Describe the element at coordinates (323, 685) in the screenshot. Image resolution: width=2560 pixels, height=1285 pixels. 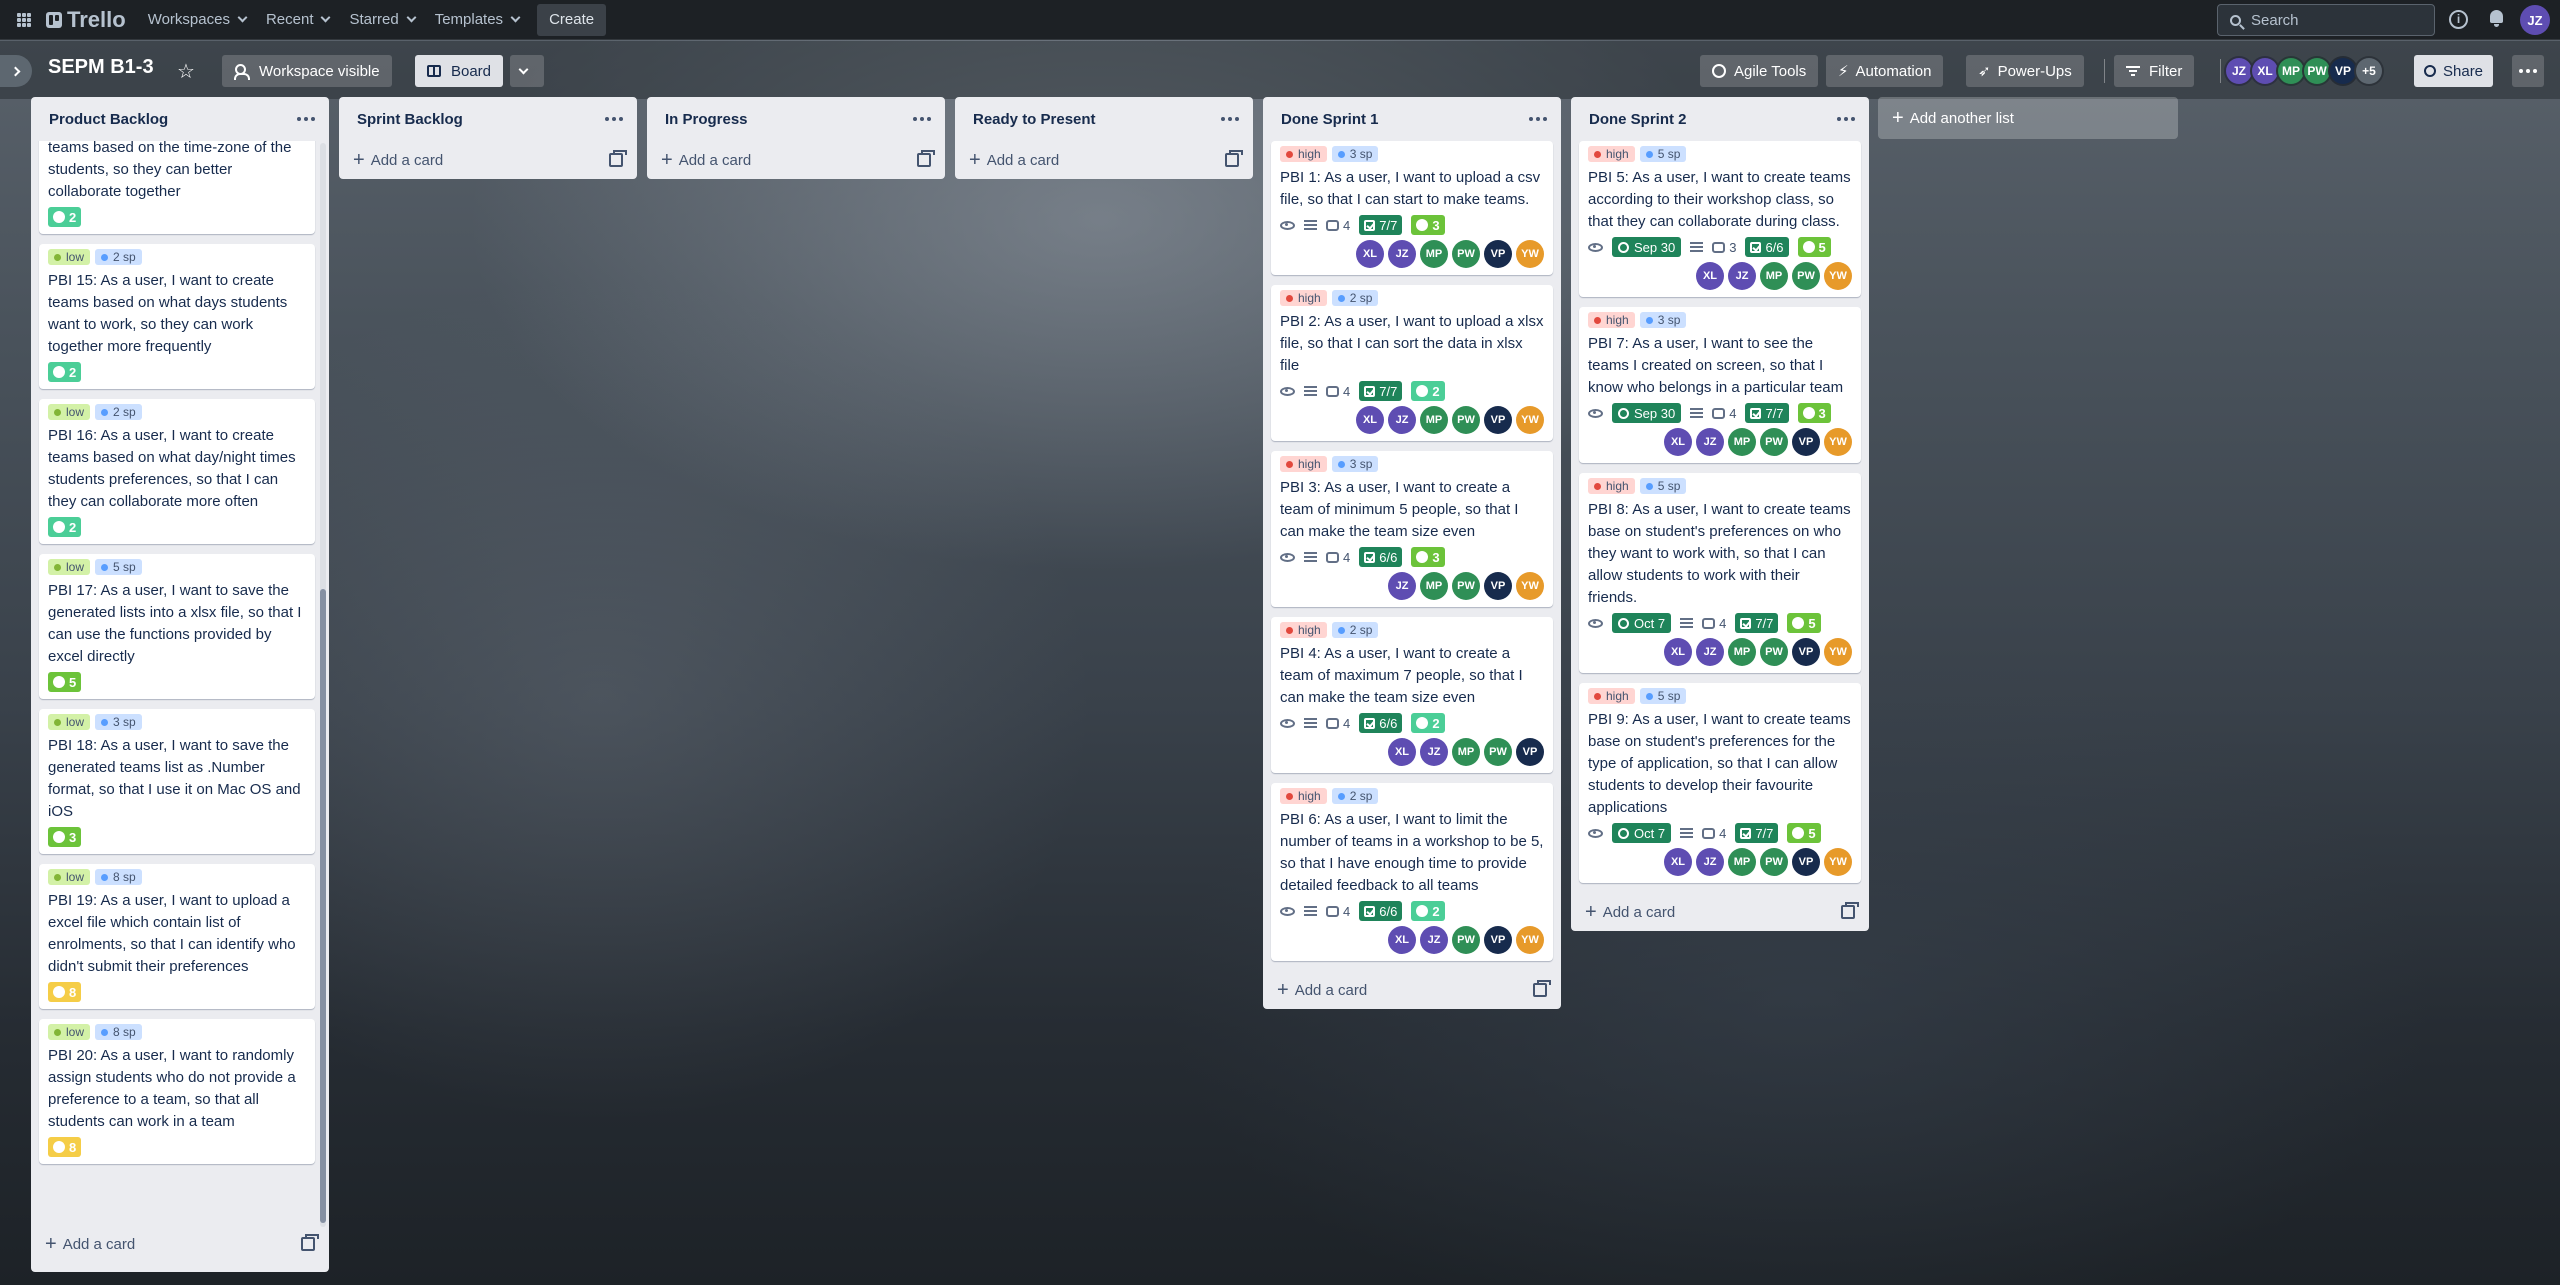
I see `list-scrollbar` at that location.